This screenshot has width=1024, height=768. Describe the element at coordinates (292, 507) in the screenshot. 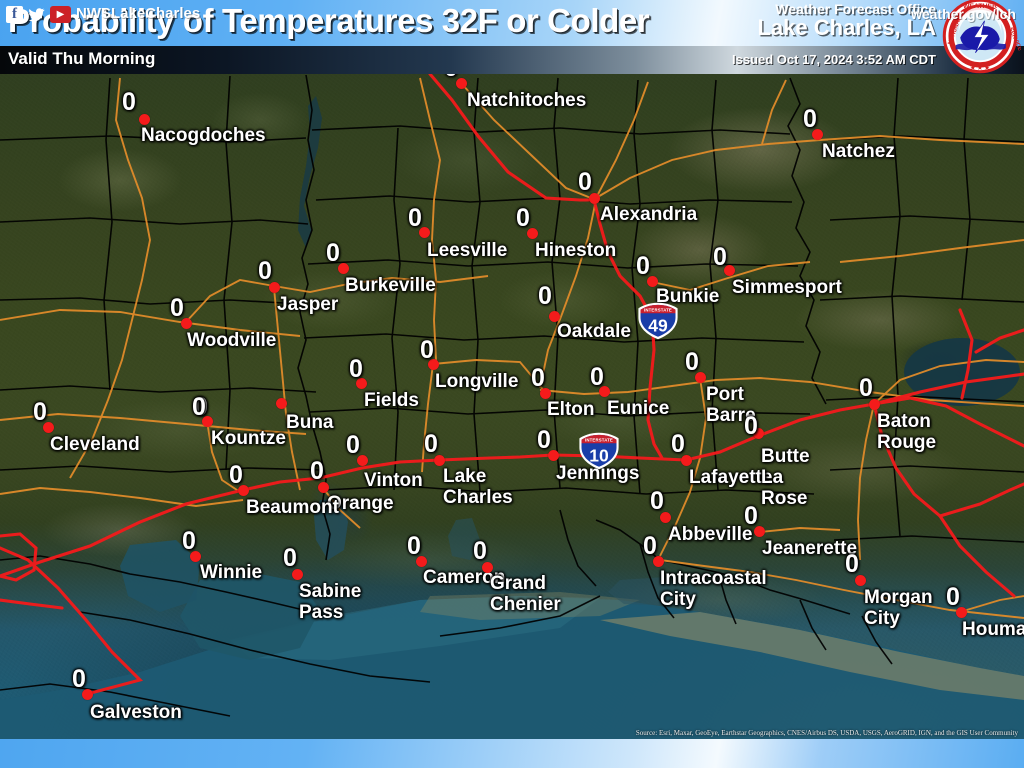

I see `city-label: Beaumont` at that location.